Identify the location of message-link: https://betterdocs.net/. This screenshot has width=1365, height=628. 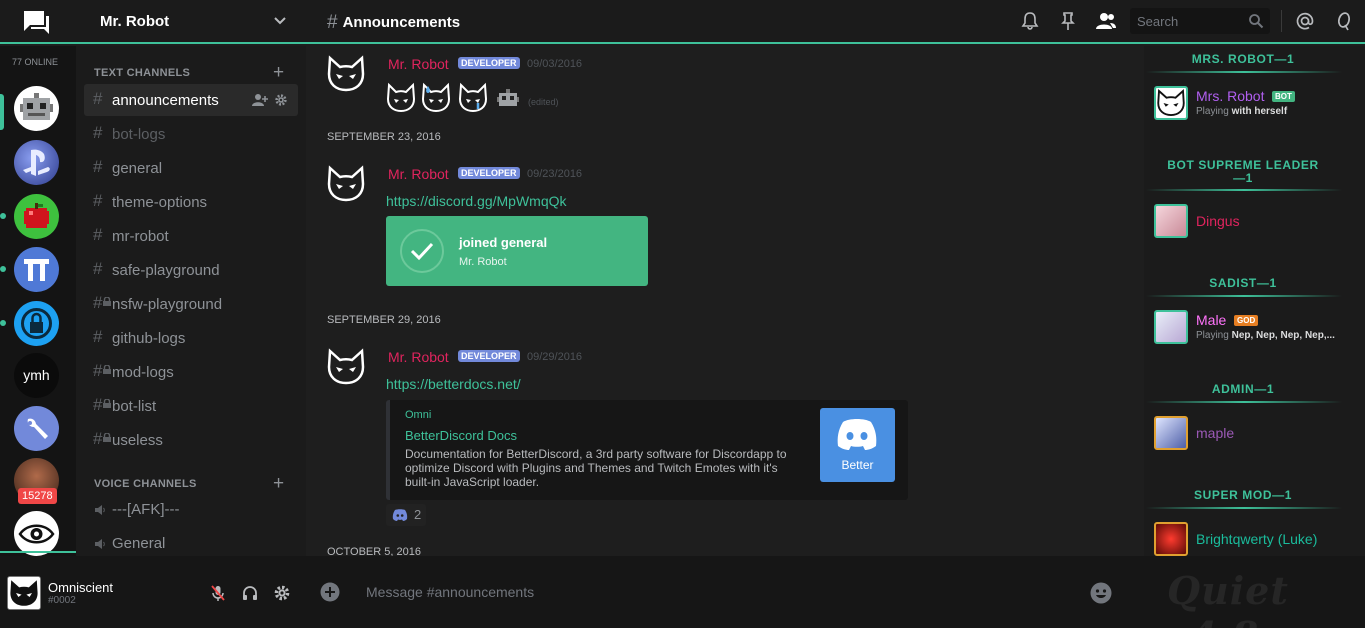
(453, 384).